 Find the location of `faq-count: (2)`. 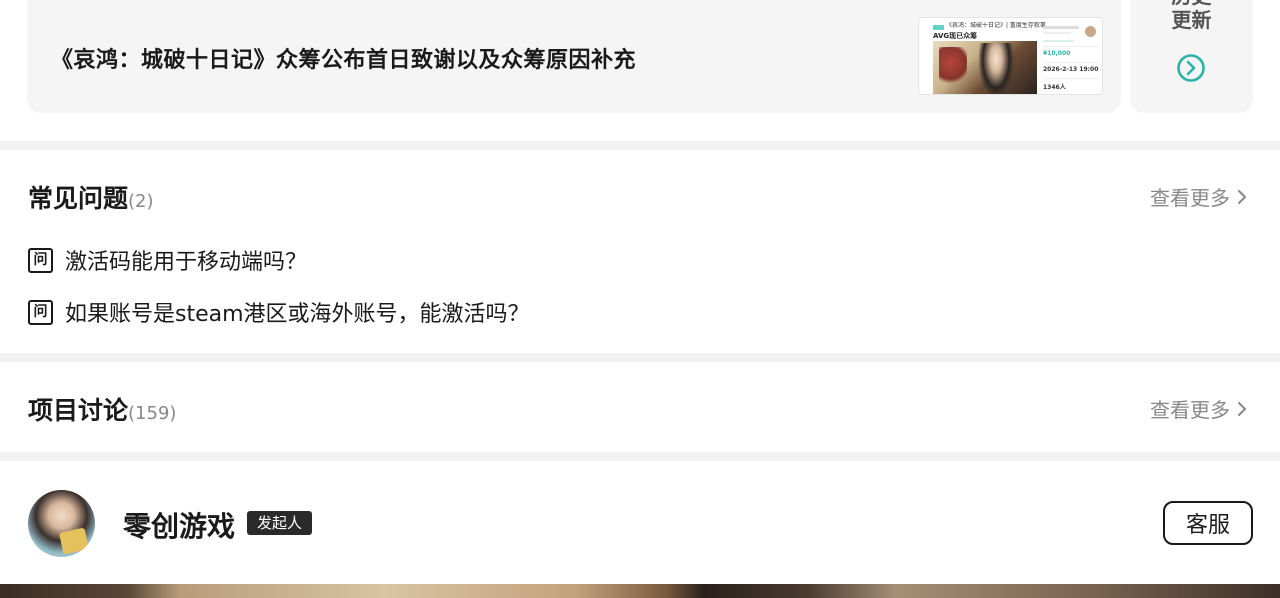

faq-count: (2) is located at coordinates (141, 201).